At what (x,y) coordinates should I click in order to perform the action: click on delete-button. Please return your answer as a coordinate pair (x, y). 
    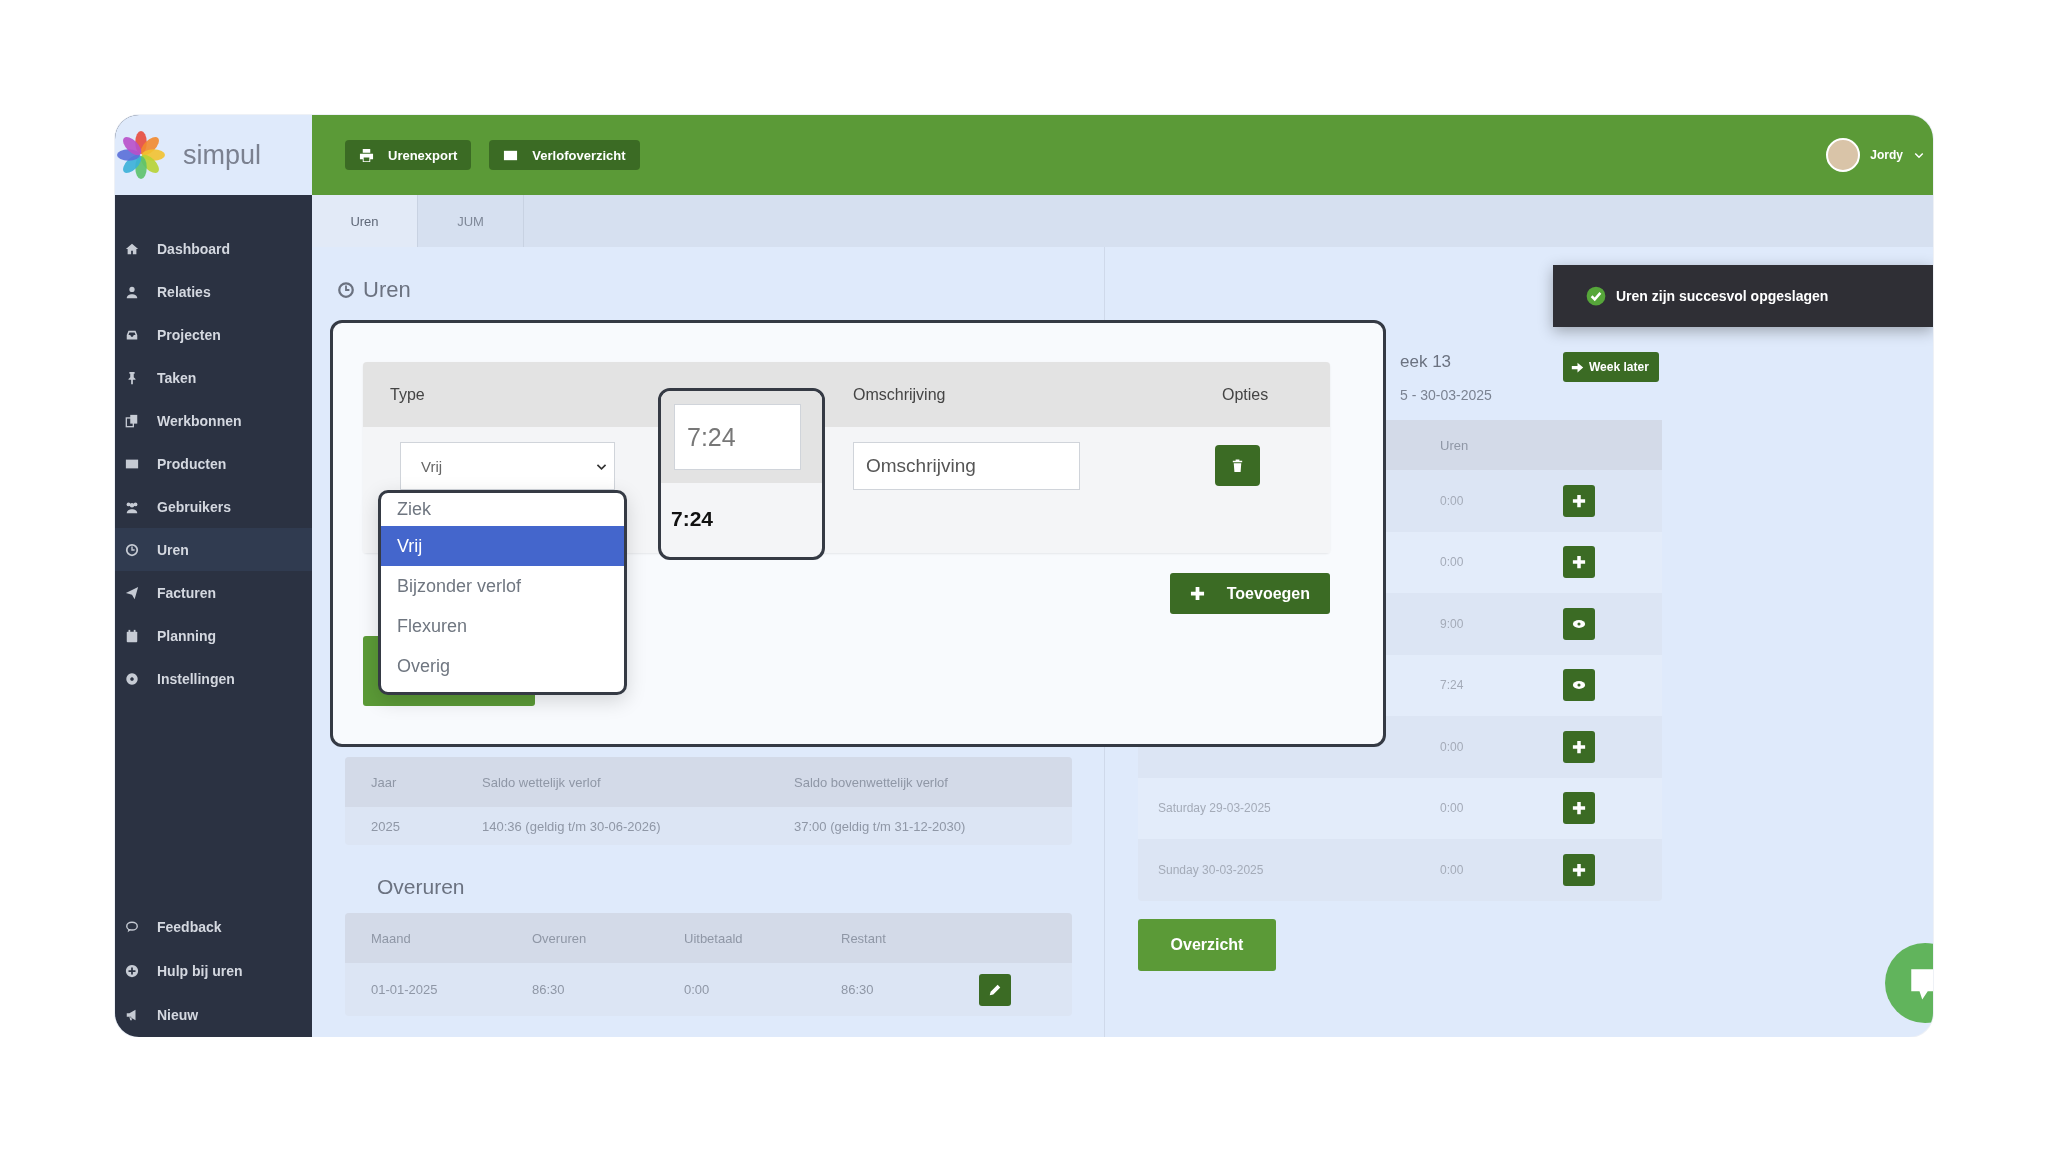
    Looking at the image, I should click on (1237, 465).